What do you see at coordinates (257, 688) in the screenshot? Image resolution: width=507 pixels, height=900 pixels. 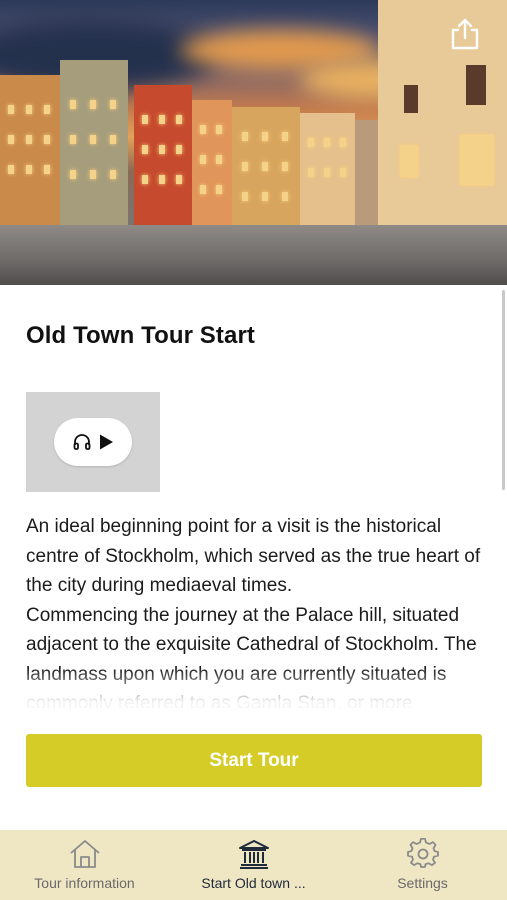 I see `text-fade-overlay` at bounding box center [257, 688].